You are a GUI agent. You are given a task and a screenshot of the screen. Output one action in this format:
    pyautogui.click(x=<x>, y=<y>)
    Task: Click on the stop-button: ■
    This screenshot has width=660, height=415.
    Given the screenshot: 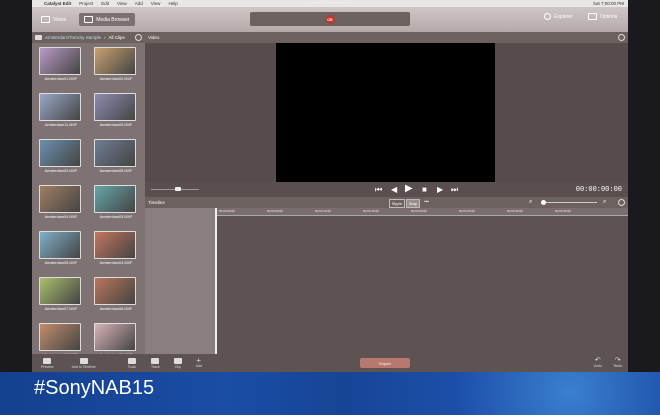 What is the action you would take?
    pyautogui.click(x=424, y=189)
    